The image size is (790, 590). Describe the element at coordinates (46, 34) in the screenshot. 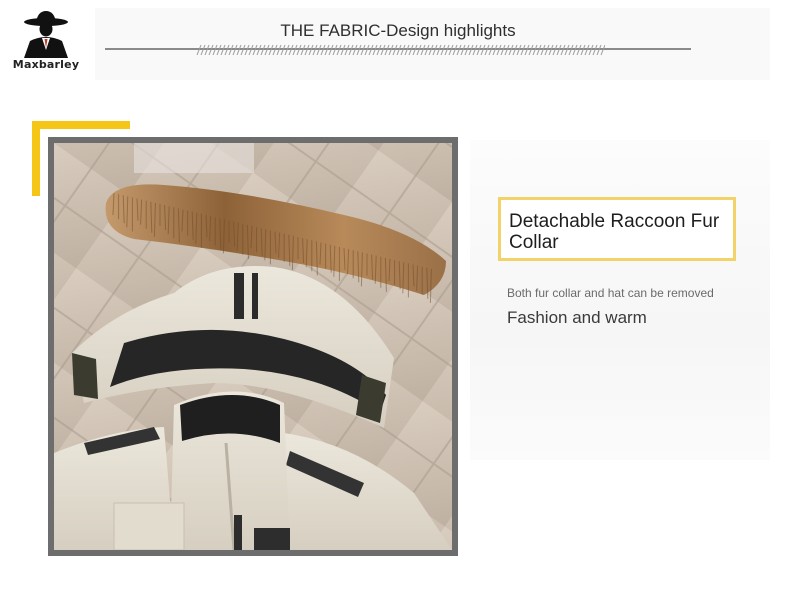

I see `hat-figure-icon` at that location.